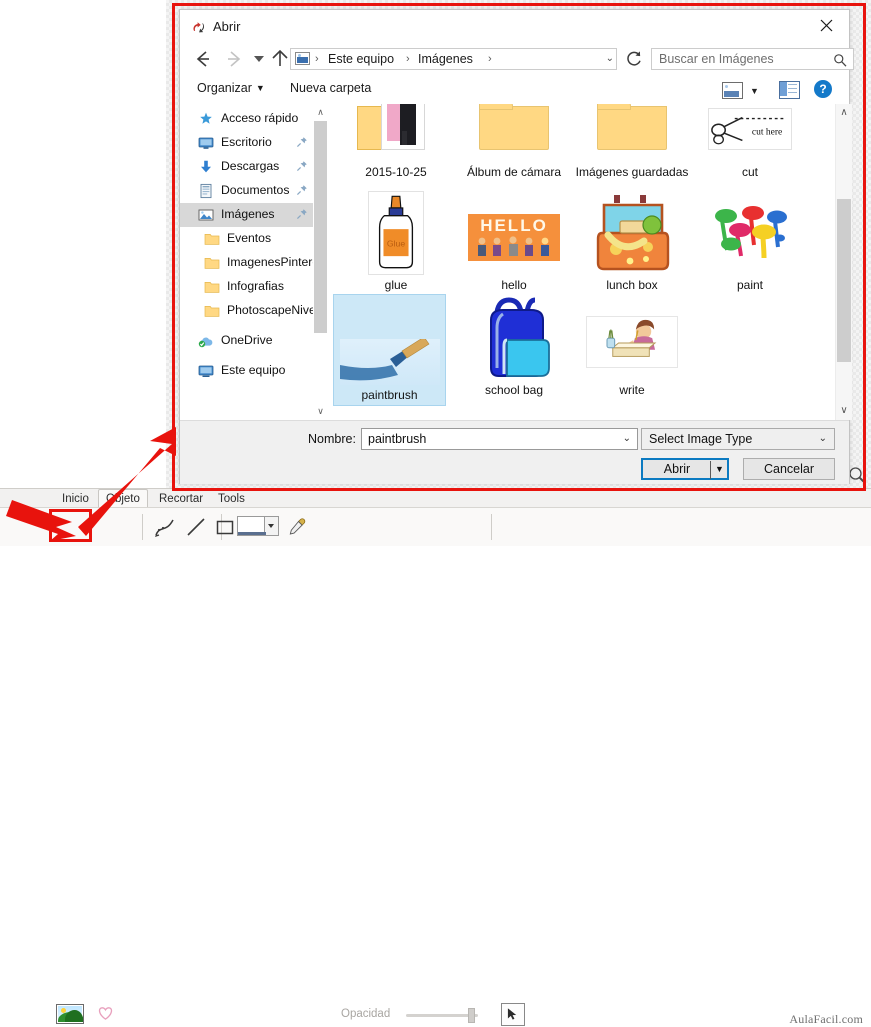 This screenshot has height=1027, width=871. What do you see at coordinates (225, 527) in the screenshot?
I see `rectangle-tool-icon` at bounding box center [225, 527].